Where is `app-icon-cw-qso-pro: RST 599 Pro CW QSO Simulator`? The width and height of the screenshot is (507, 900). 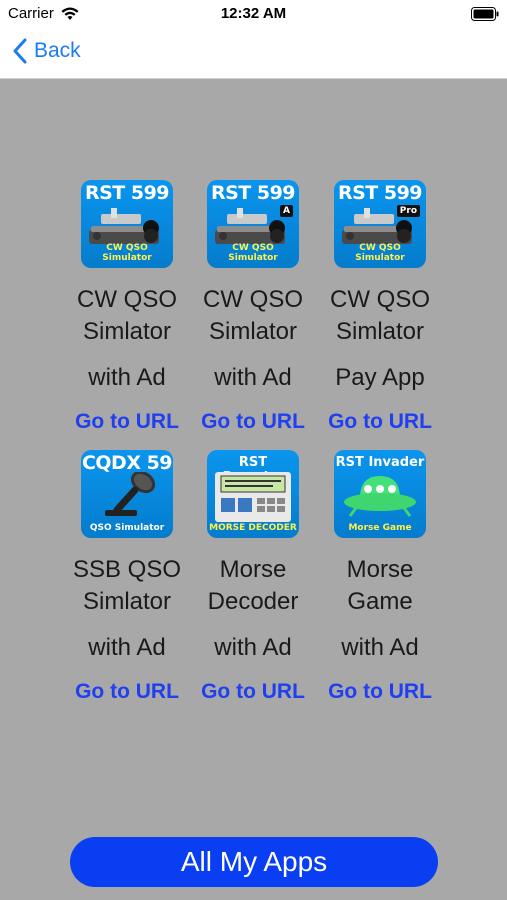 app-icon-cw-qso-pro: RST 599 Pro CW QSO Simulator is located at coordinates (380, 224).